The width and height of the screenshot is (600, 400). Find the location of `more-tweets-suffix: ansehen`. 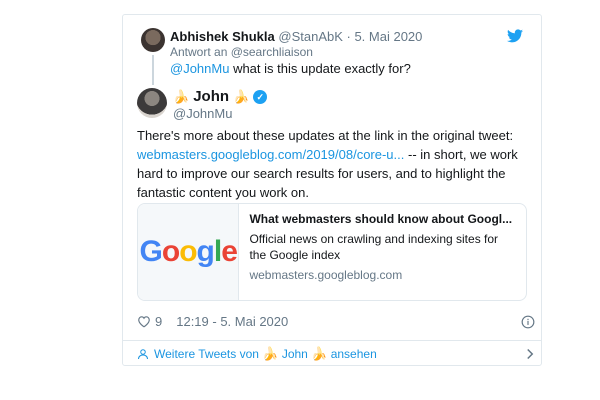

more-tweets-suffix: ansehen is located at coordinates (352, 354).